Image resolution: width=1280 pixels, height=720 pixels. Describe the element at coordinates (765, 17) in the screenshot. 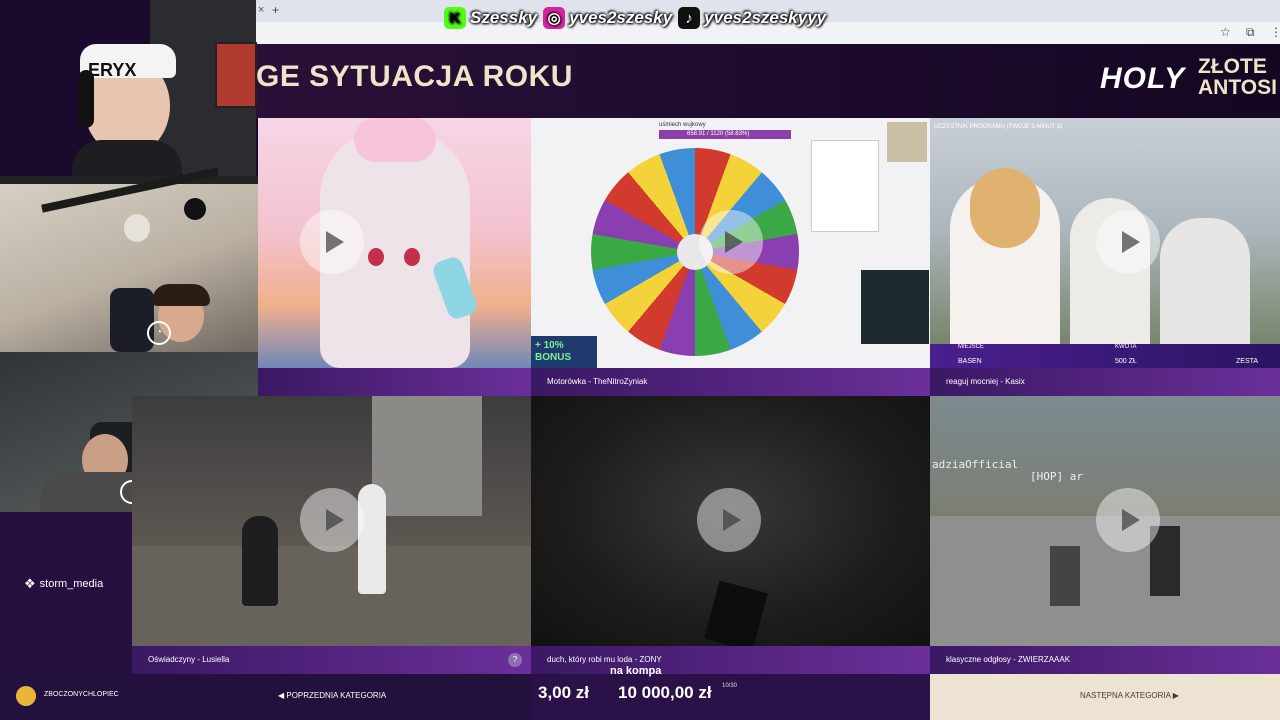

I see `tiktok-handle-text: yves2szeskyyy` at that location.